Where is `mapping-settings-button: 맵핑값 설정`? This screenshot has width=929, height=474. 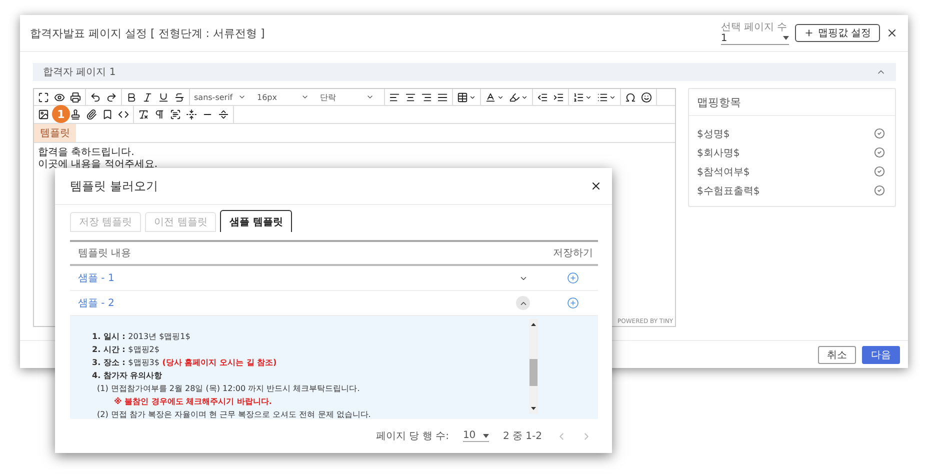
mapping-settings-button: 맵핑값 설정 is located at coordinates (837, 33).